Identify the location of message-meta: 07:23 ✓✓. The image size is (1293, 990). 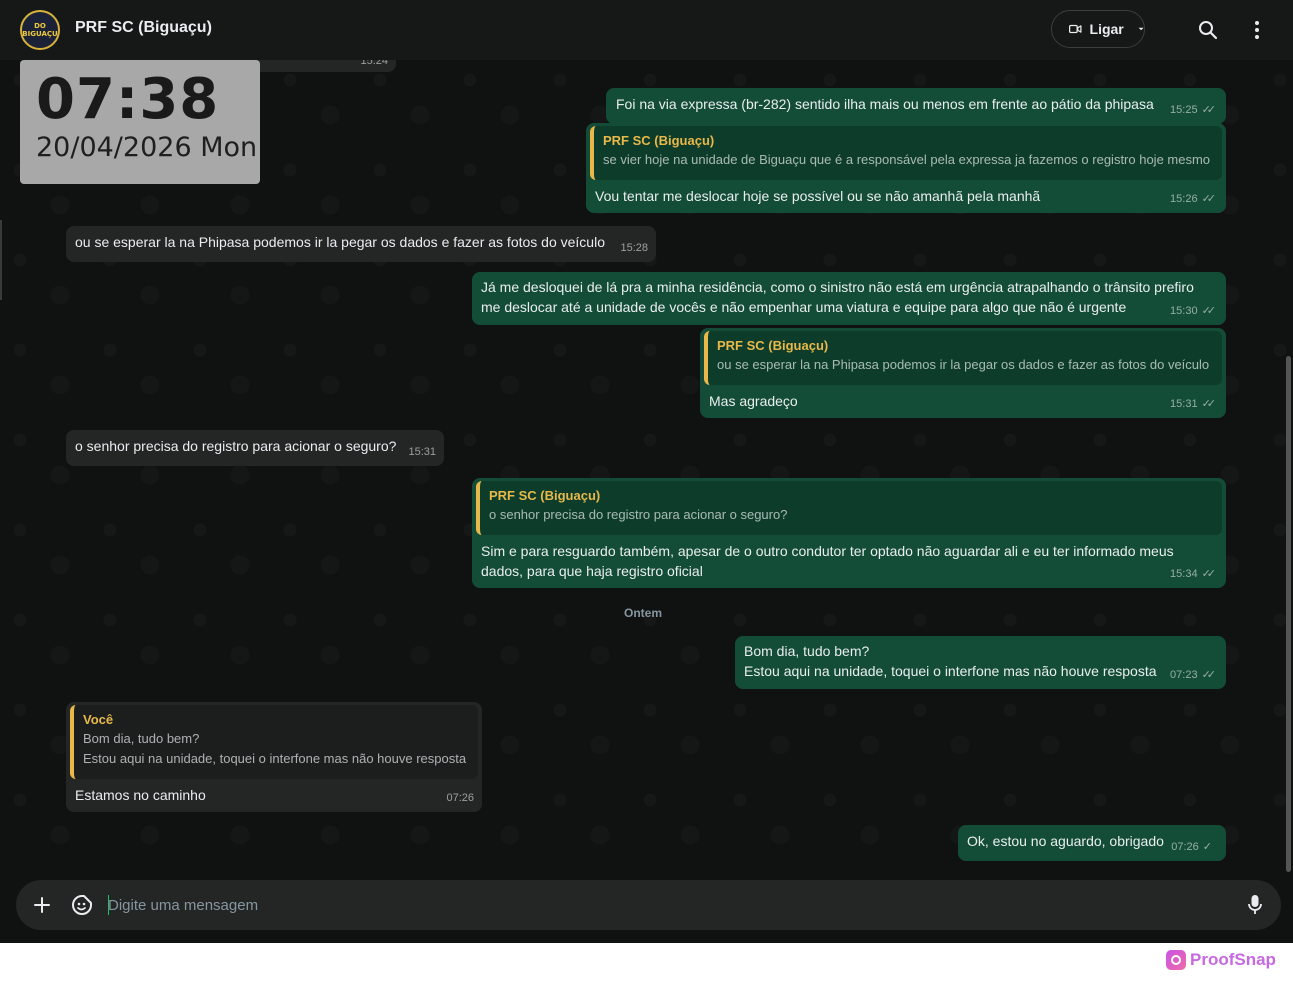
(1193, 675).